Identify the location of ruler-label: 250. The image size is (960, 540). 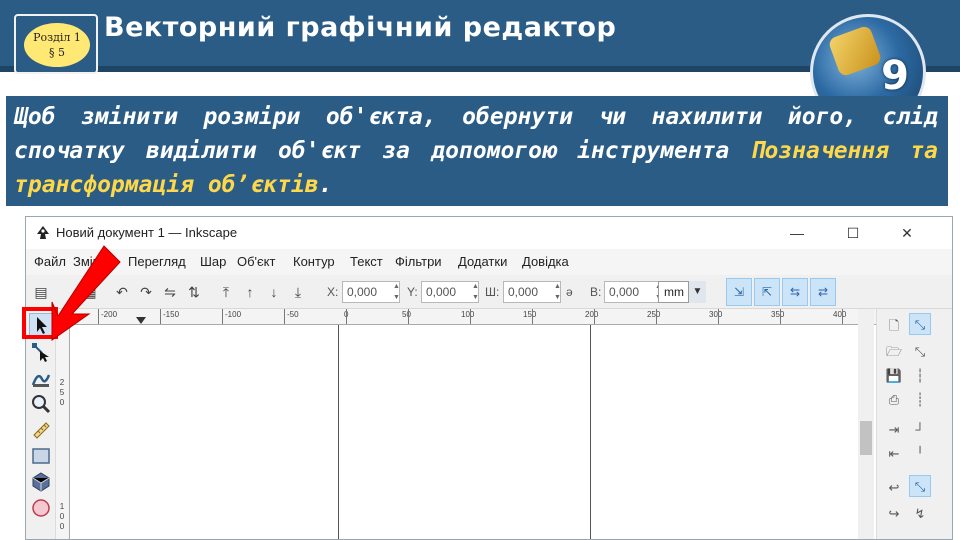
(654, 314).